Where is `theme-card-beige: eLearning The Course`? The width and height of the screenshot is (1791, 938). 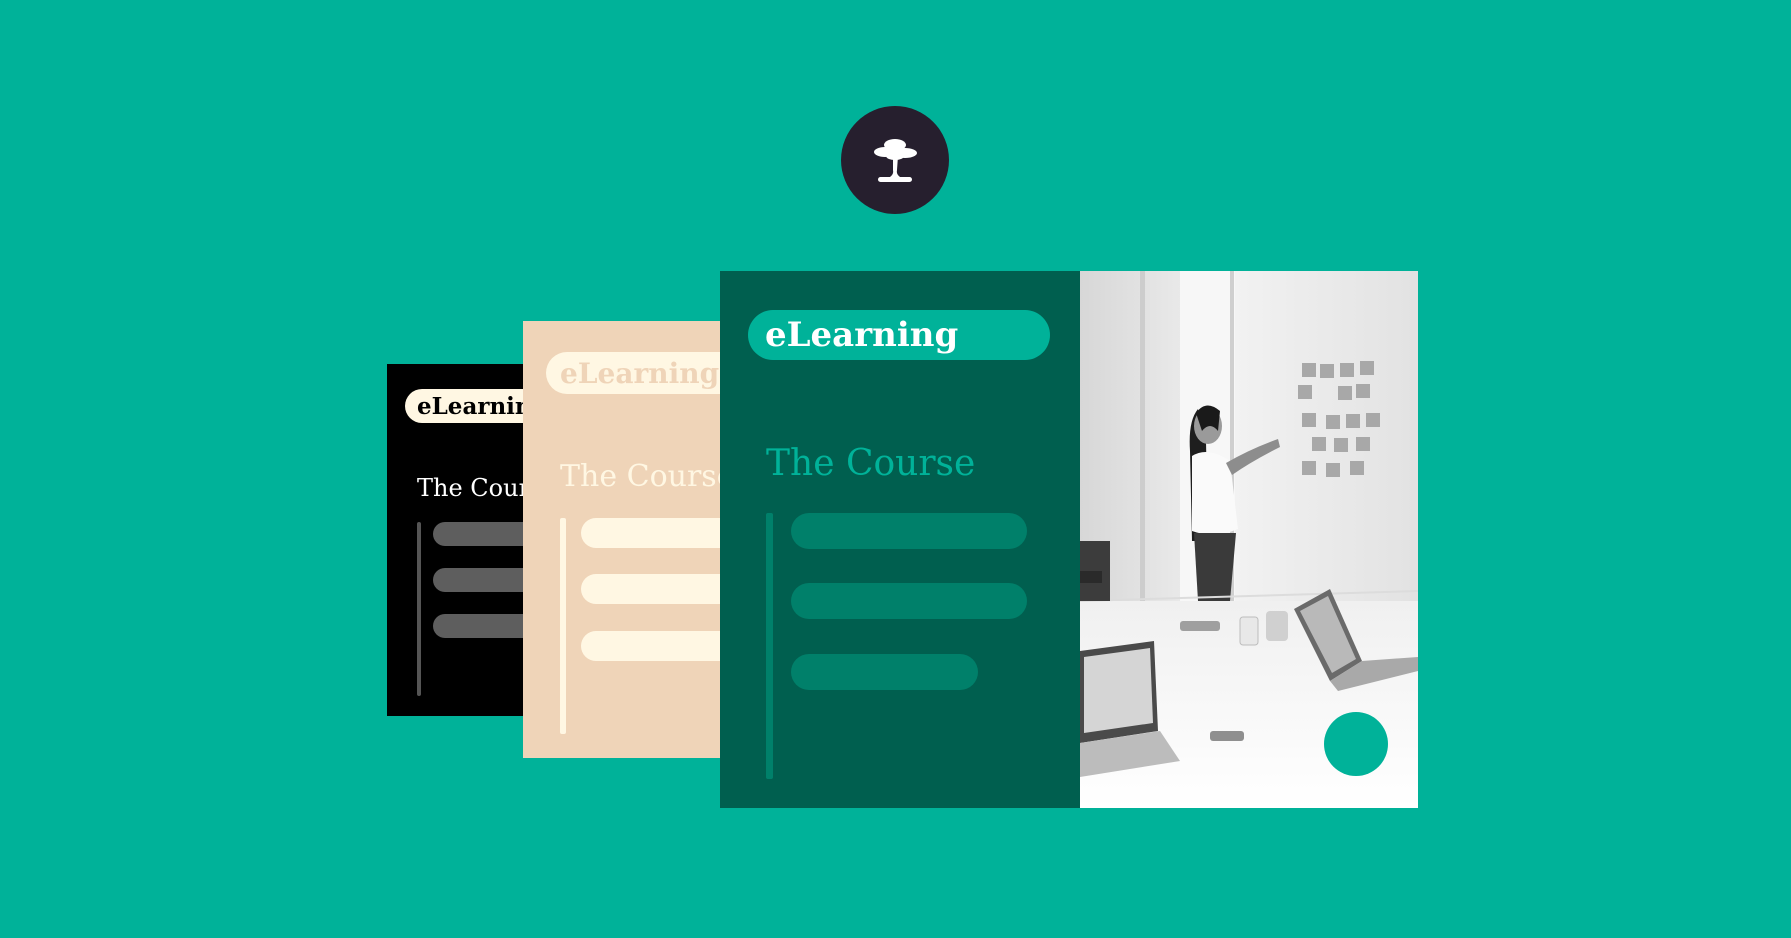 theme-card-beige: eLearning The Course is located at coordinates (623, 539).